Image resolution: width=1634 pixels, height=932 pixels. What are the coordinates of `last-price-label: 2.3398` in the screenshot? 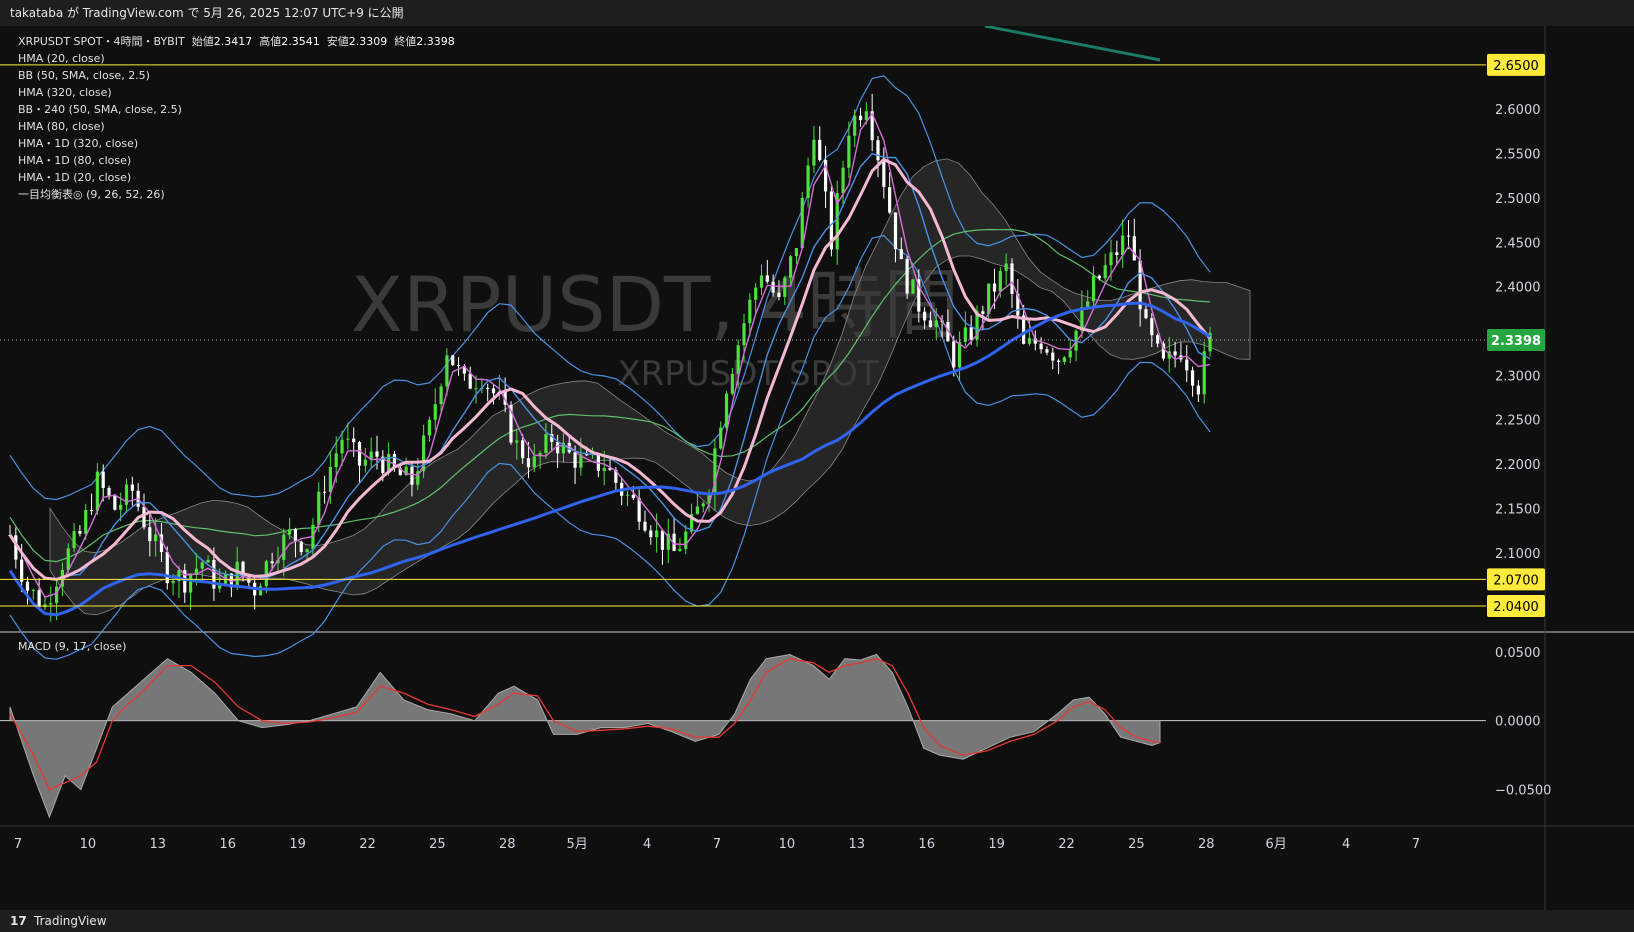 It's located at (1516, 341).